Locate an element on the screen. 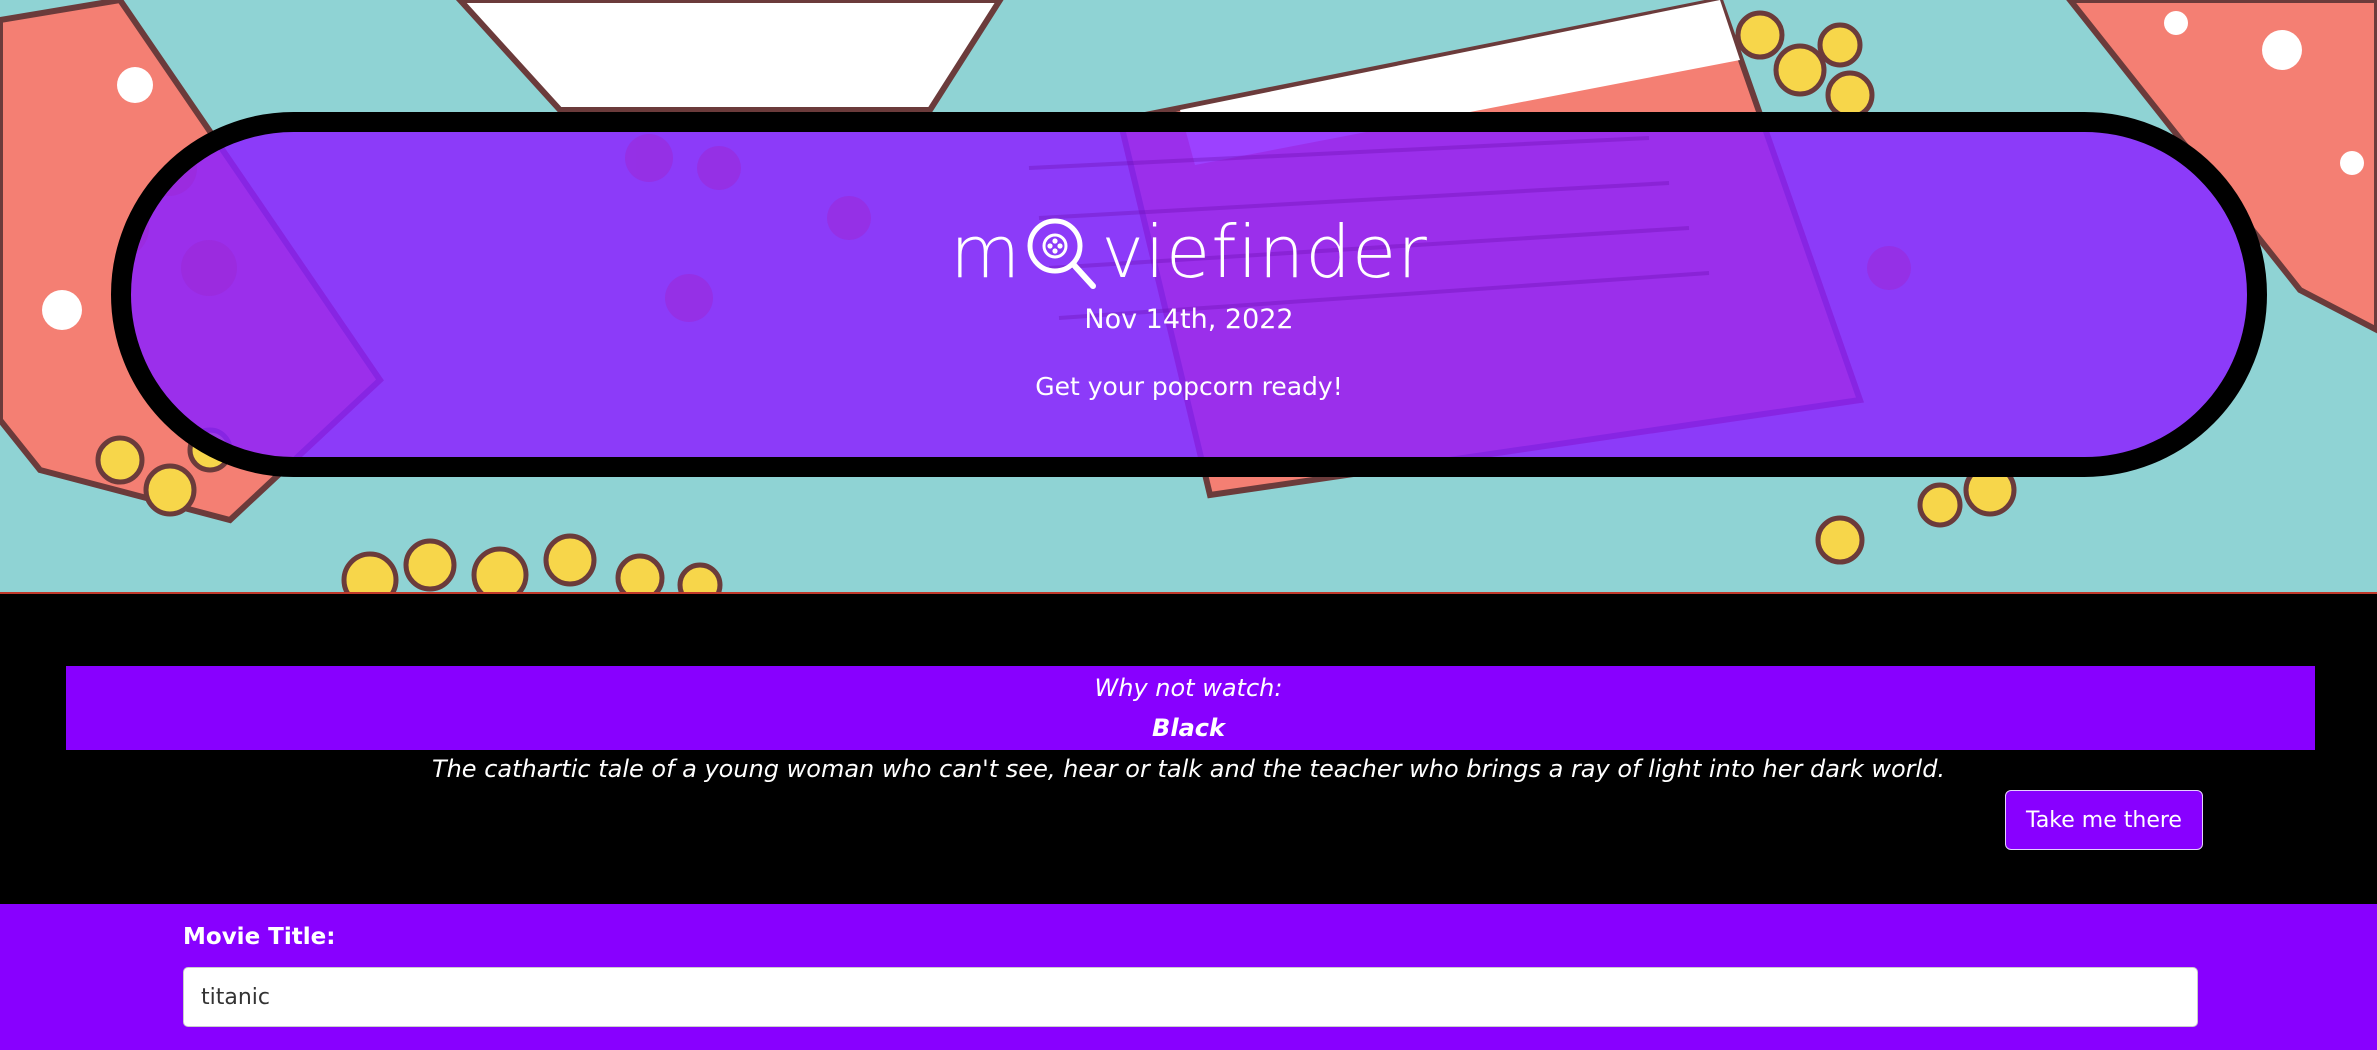 The width and height of the screenshot is (2377, 1050). logo-text-left: m is located at coordinates (986, 252).